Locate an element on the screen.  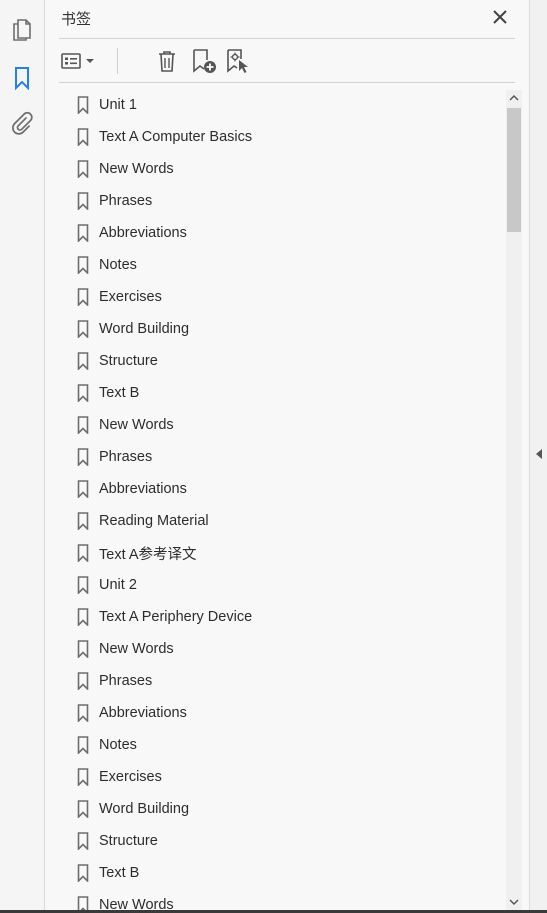
delete-icon is located at coordinates (167, 61).